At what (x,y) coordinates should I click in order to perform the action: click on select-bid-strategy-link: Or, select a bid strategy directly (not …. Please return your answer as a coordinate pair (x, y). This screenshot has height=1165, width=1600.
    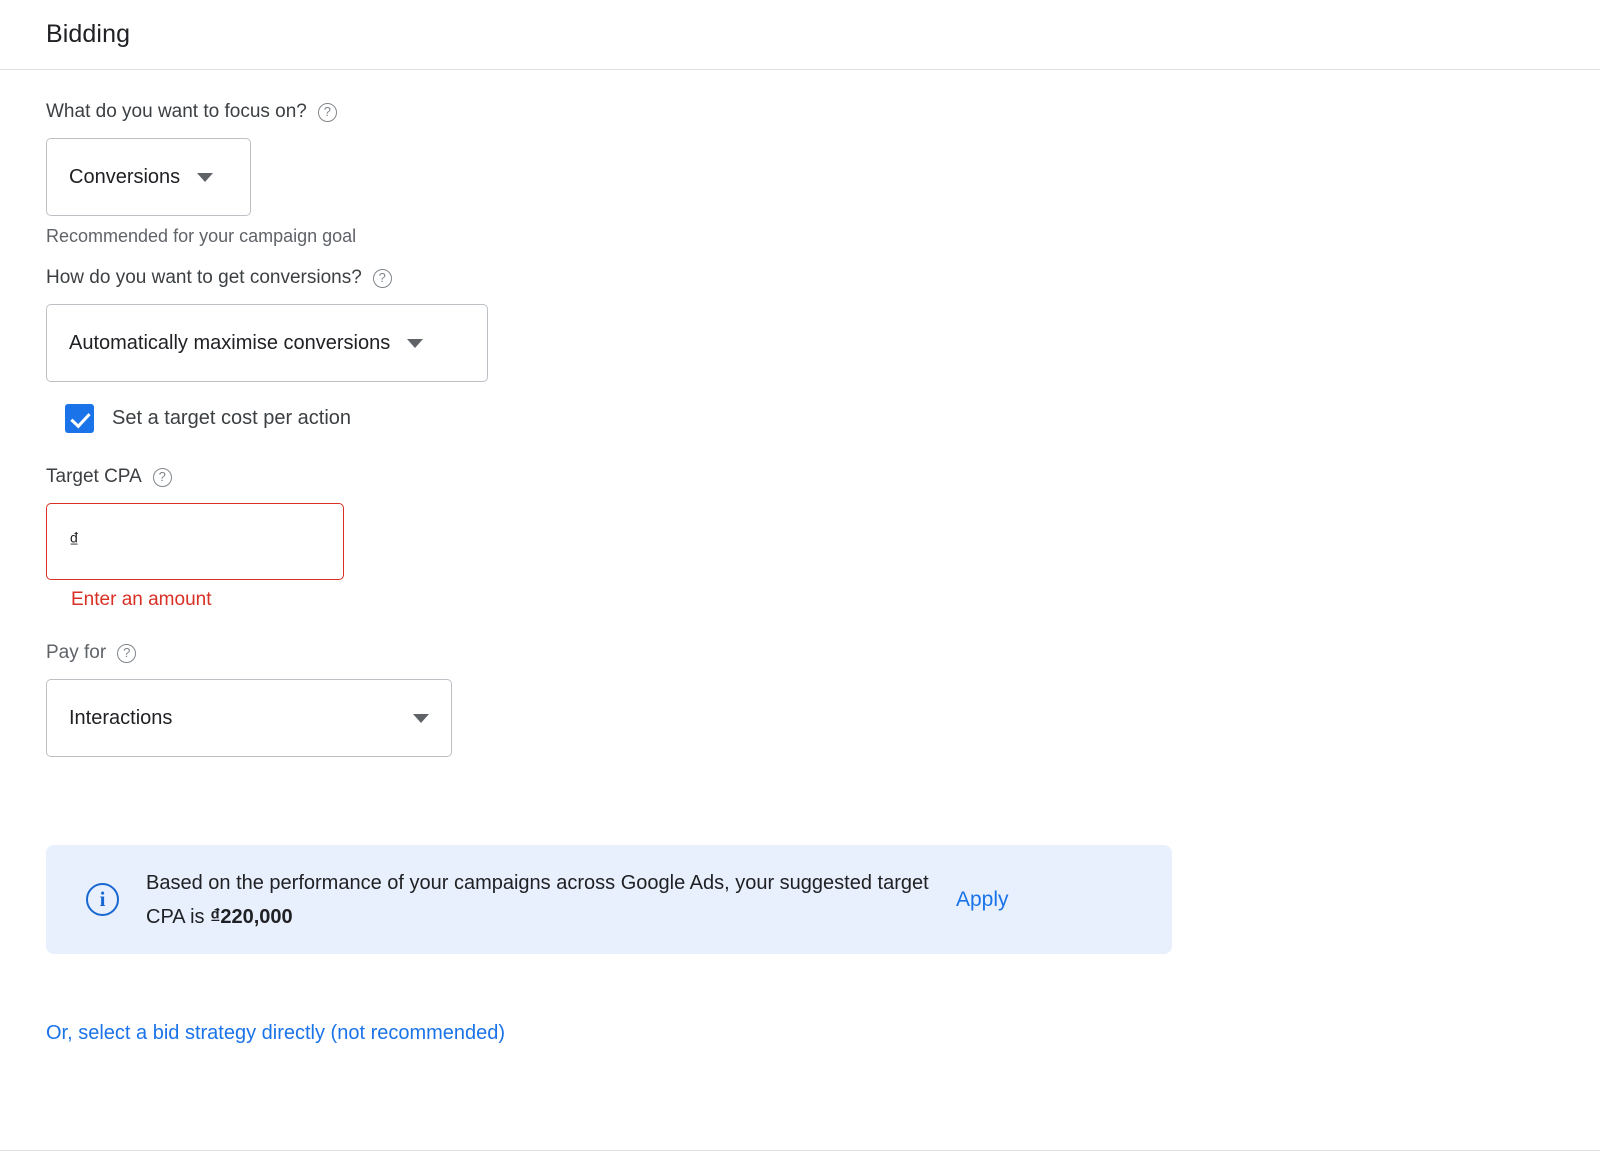
    Looking at the image, I should click on (275, 1033).